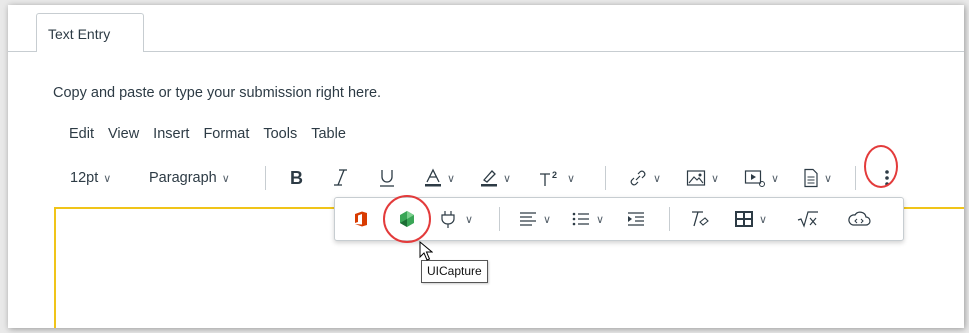 The height and width of the screenshot is (333, 969). I want to click on bold-icon: B, so click(296, 178).